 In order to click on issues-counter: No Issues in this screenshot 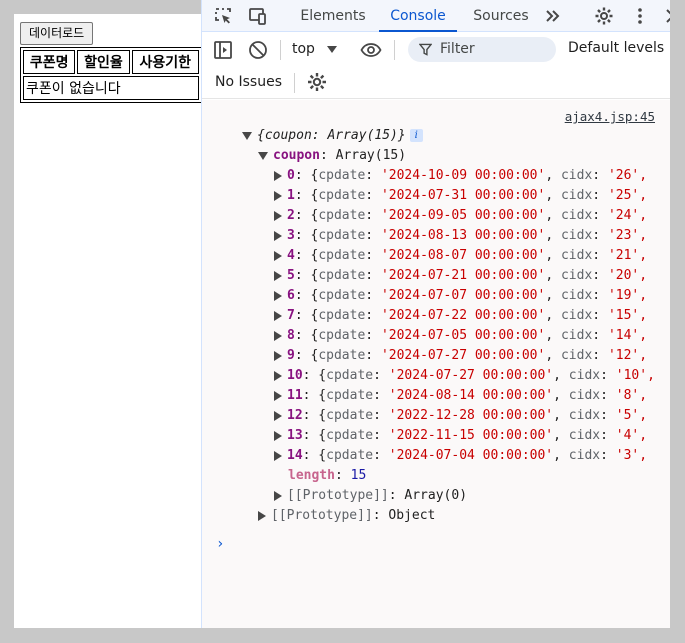, I will do `click(248, 82)`.